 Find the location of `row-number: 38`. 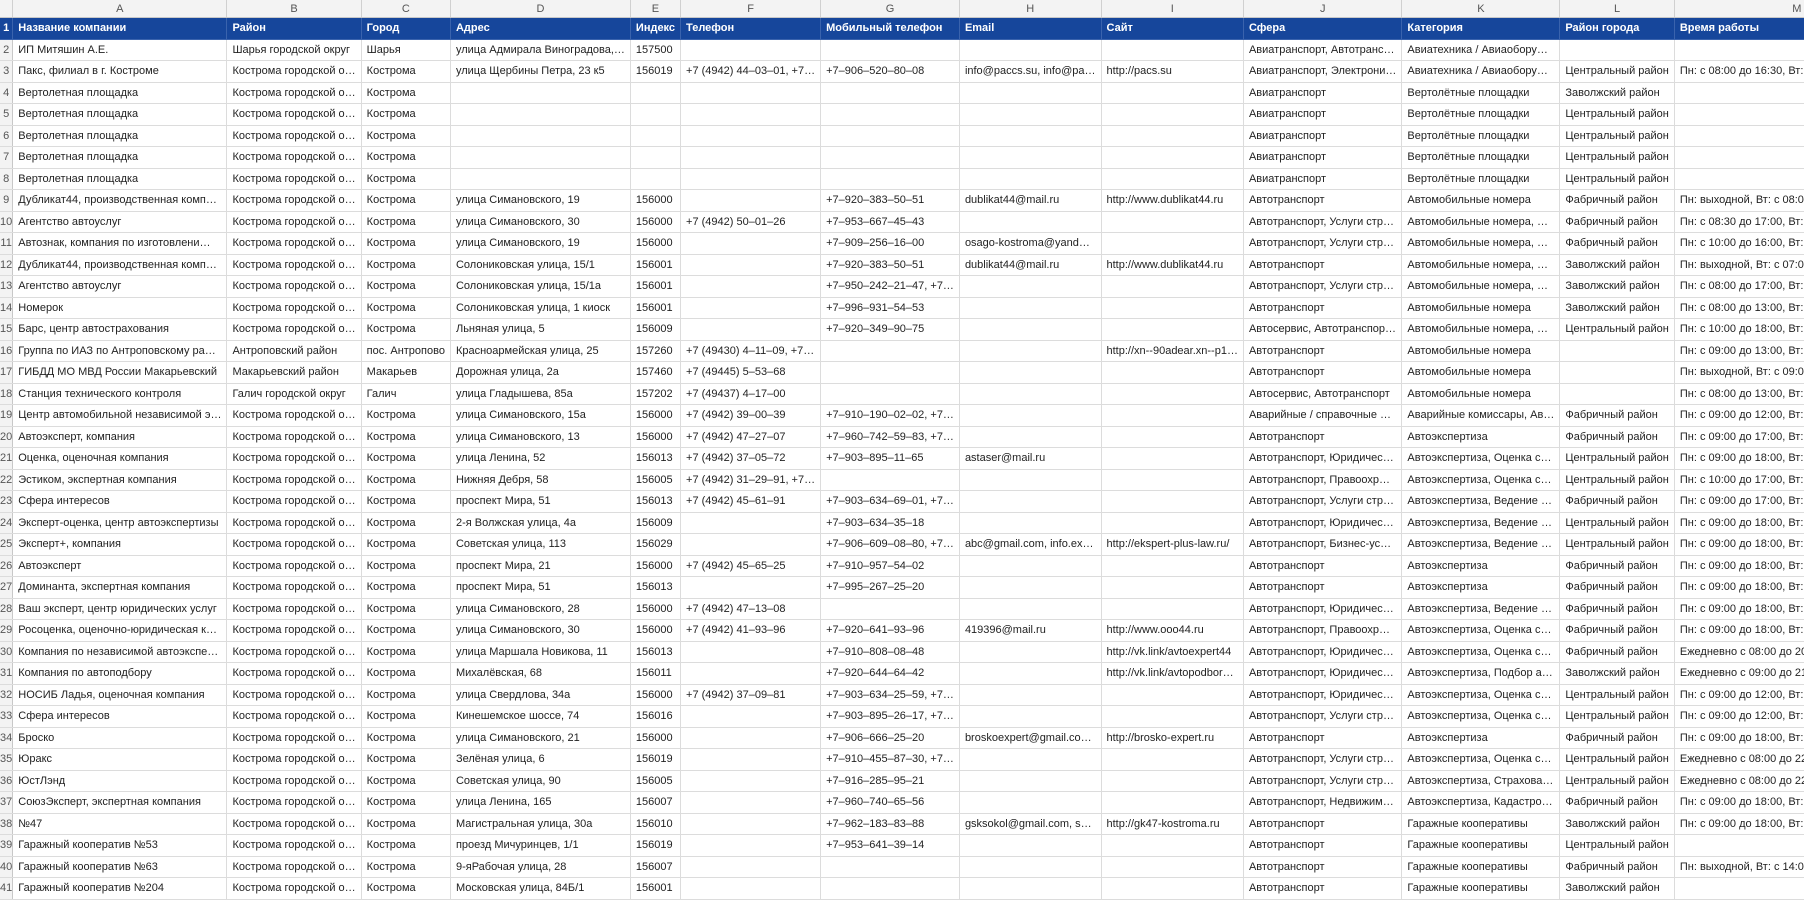

row-number: 38 is located at coordinates (7, 824).